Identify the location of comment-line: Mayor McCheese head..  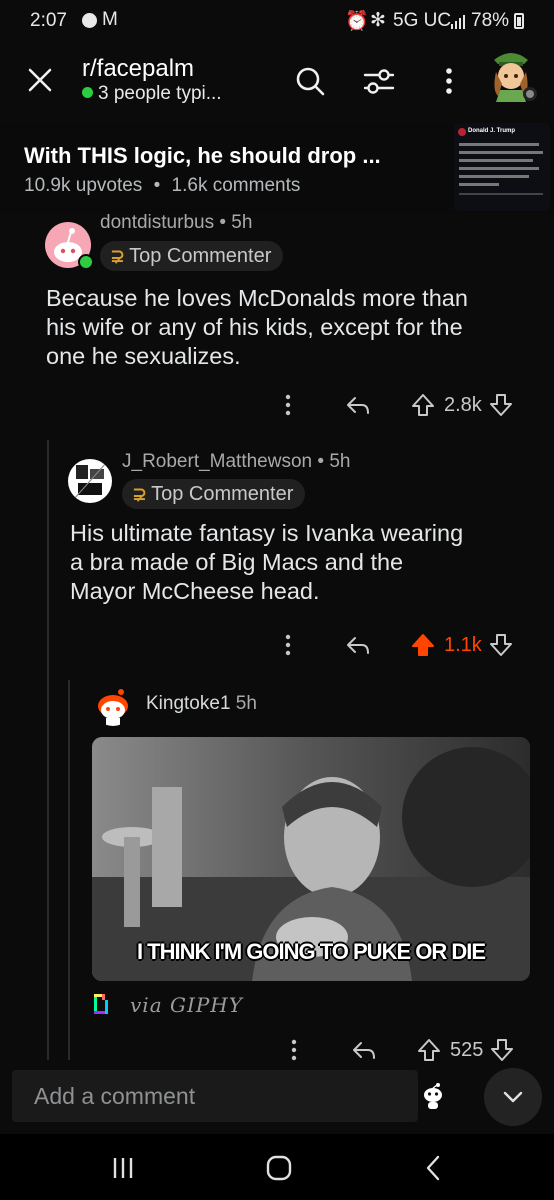
(195, 591).